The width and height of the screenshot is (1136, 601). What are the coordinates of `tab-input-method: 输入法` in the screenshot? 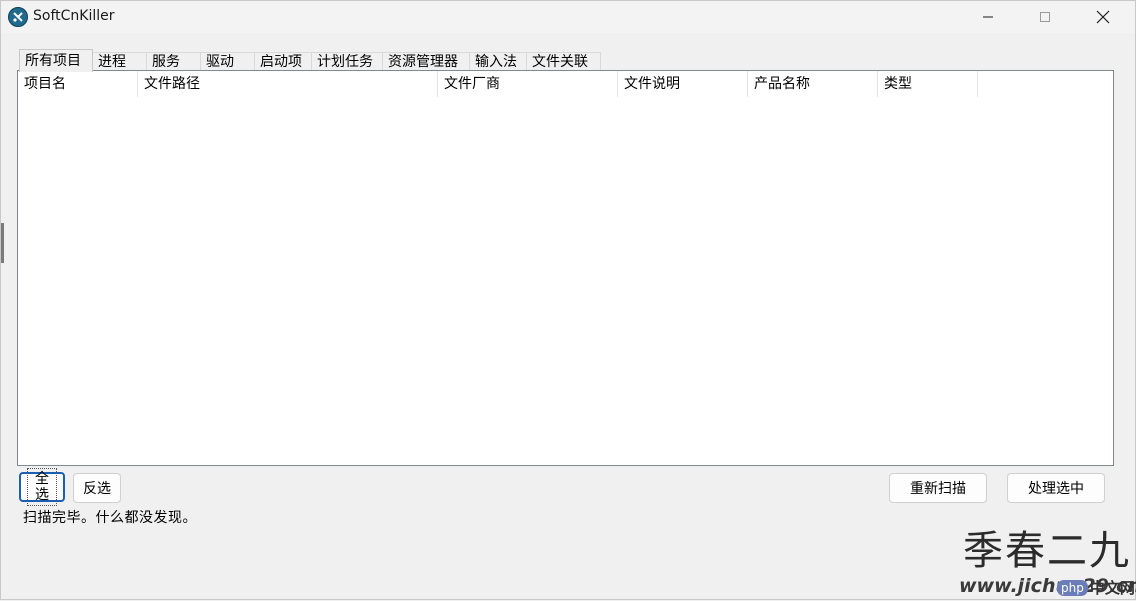 It's located at (498, 61).